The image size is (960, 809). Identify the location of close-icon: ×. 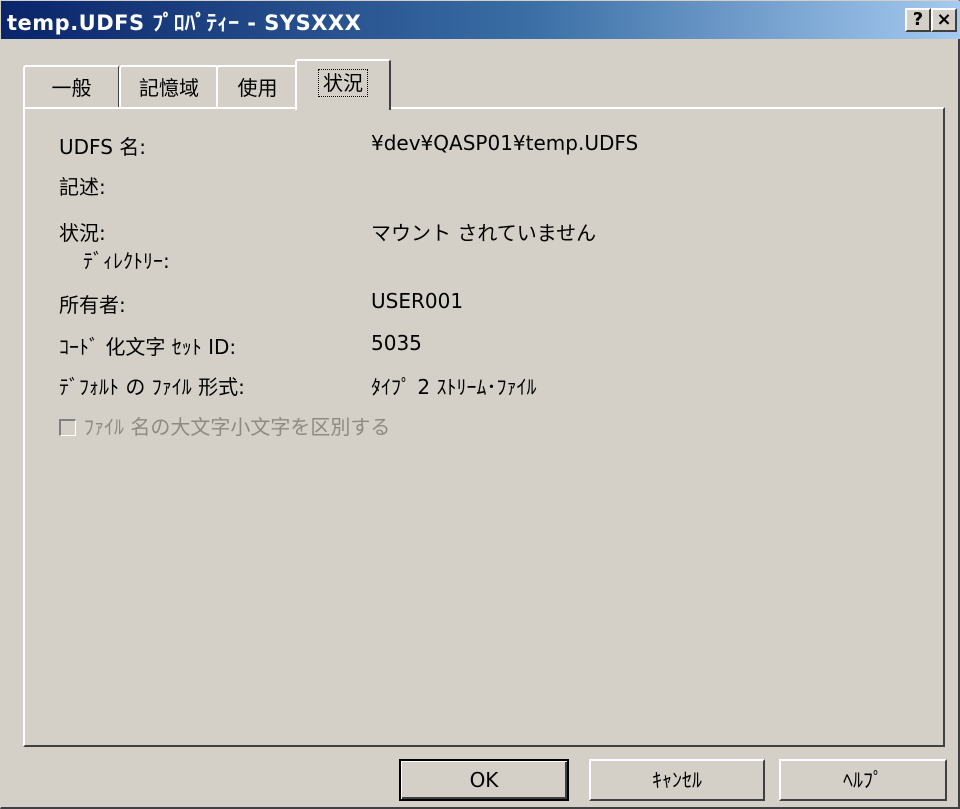
(944, 20).